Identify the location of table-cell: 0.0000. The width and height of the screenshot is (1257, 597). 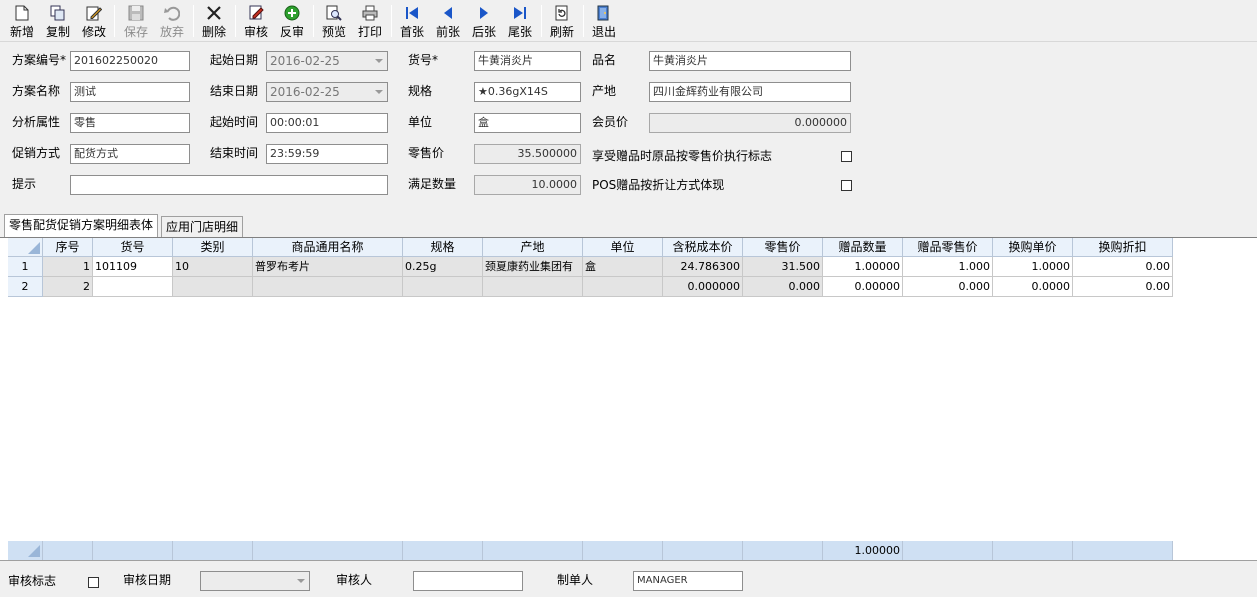
(1033, 287).